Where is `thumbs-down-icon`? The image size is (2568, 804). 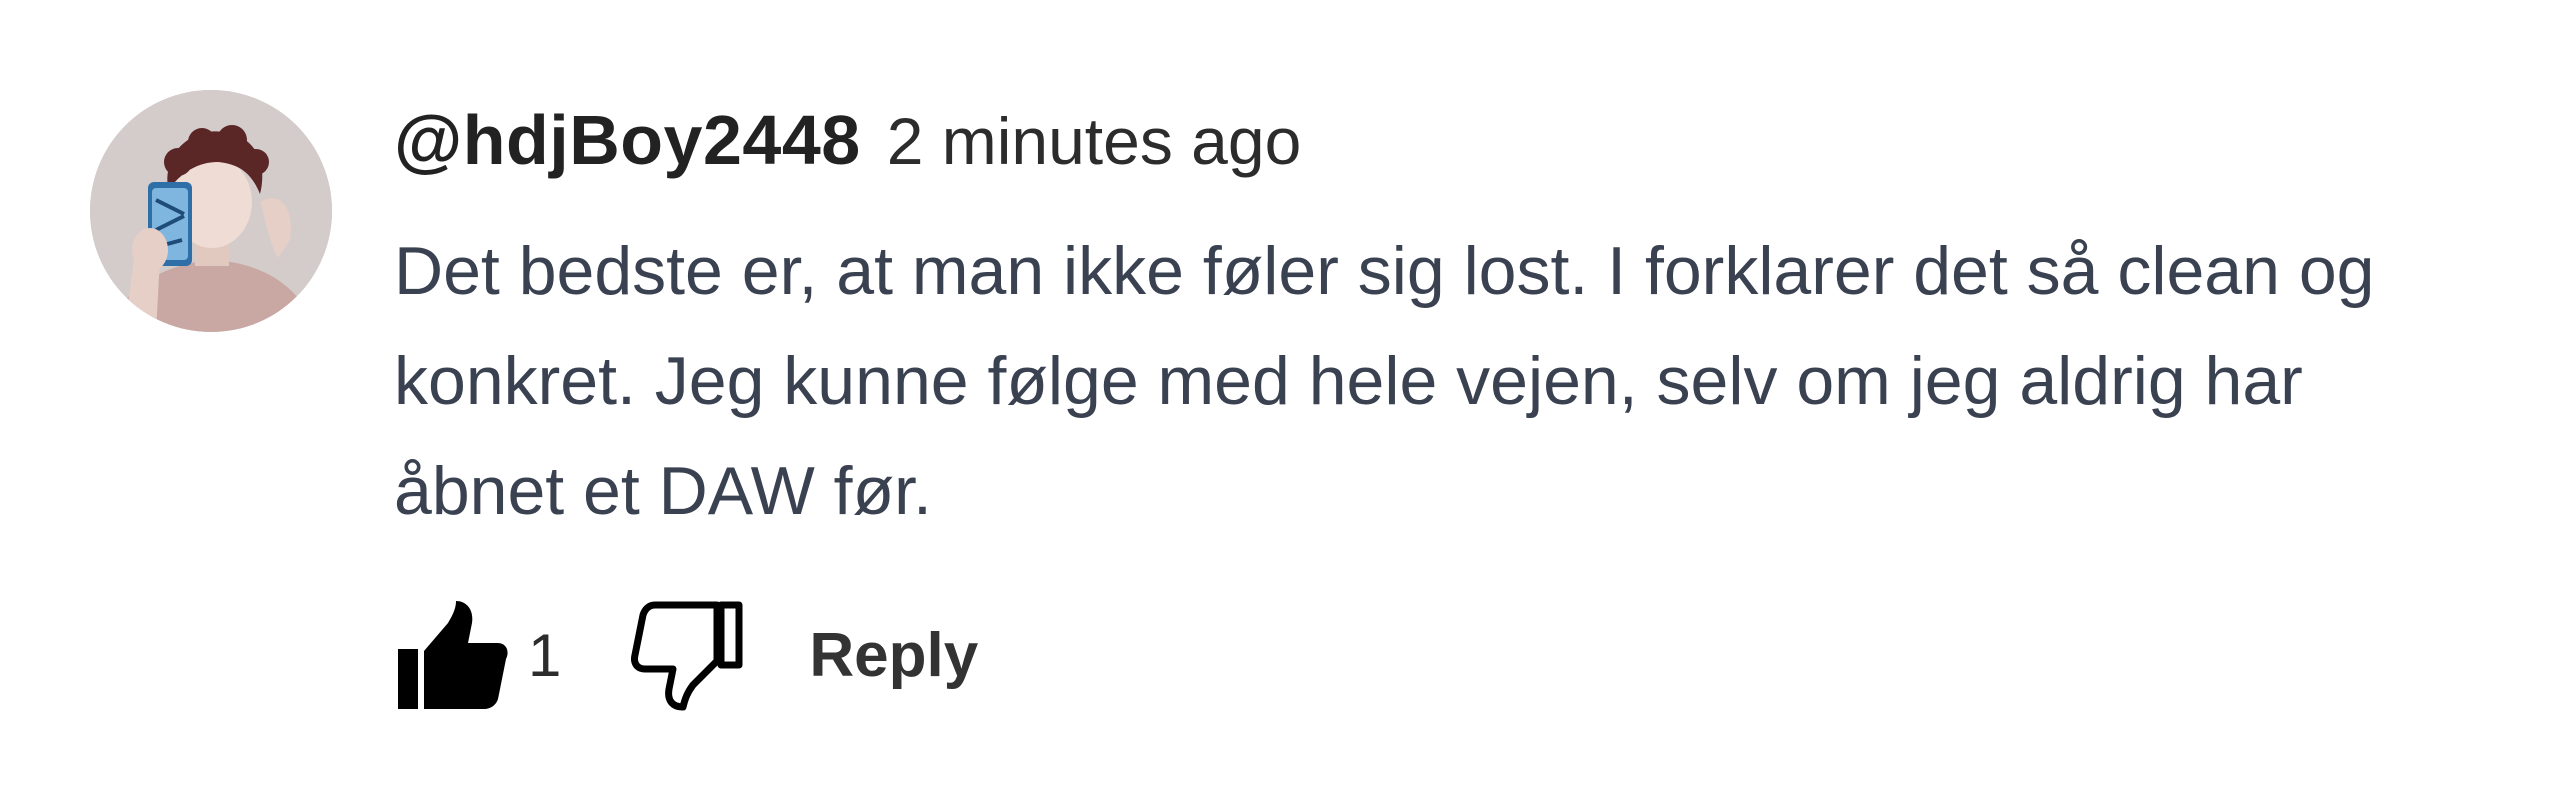
thumbs-down-icon is located at coordinates (687, 656).